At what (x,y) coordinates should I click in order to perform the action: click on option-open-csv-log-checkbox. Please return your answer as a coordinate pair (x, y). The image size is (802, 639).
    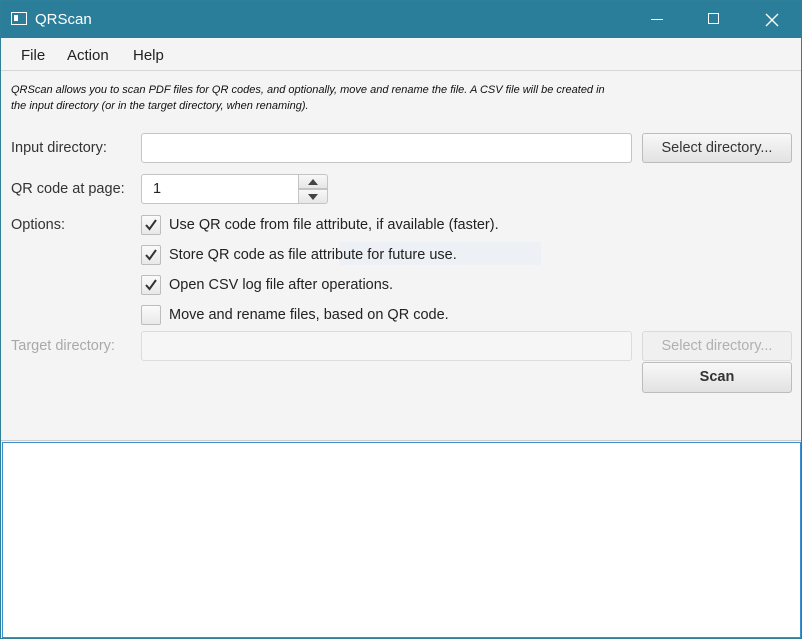
    Looking at the image, I should click on (151, 285).